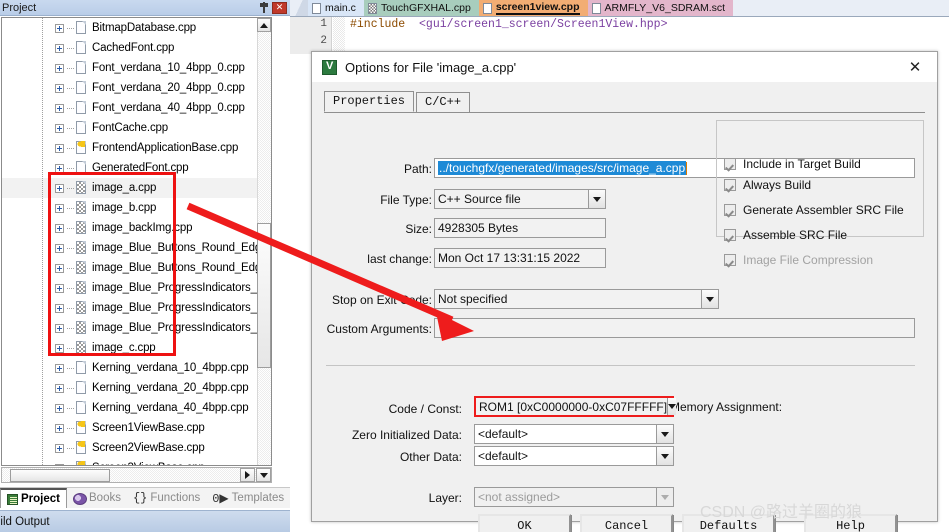 This screenshot has height=532, width=949. What do you see at coordinates (336, 8) in the screenshot?
I see `editor-tab-main-c: main.c` at bounding box center [336, 8].